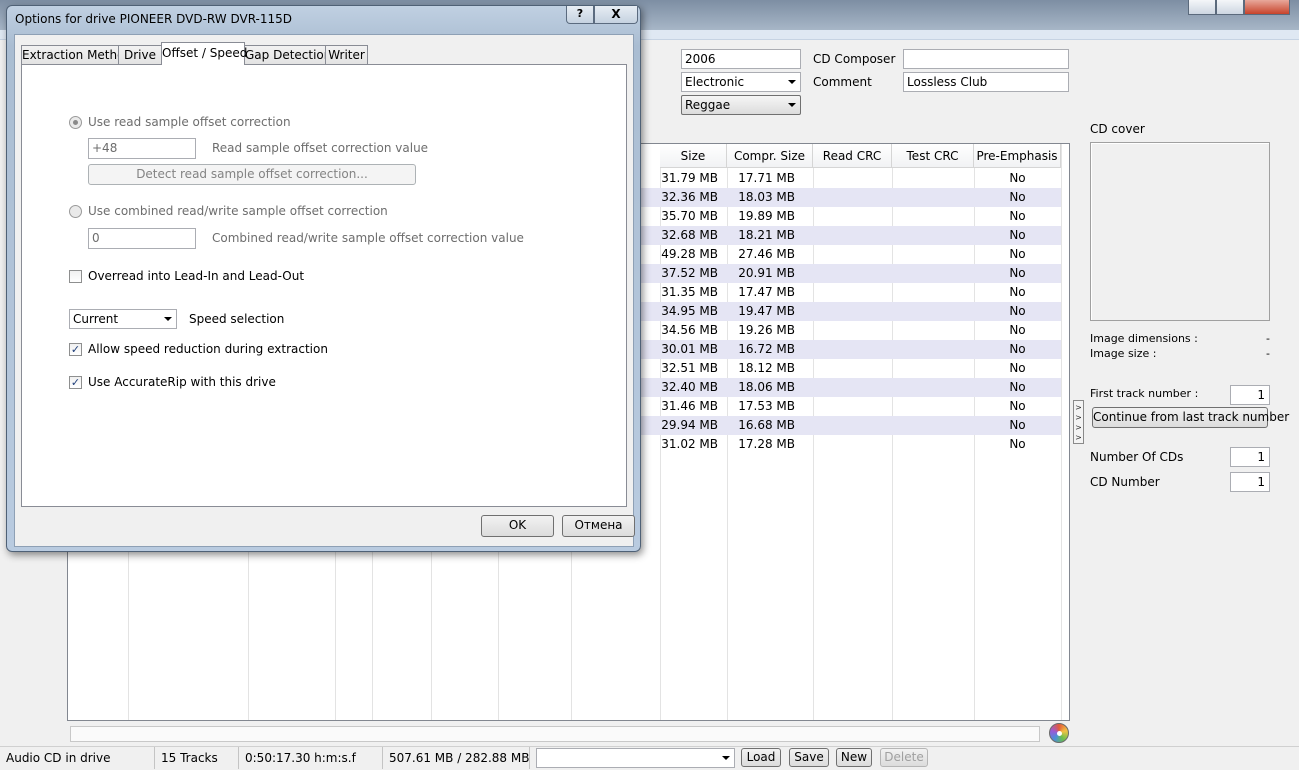 This screenshot has height=770, width=1299. I want to click on tracks-count: 15 Tracks, so click(197, 758).